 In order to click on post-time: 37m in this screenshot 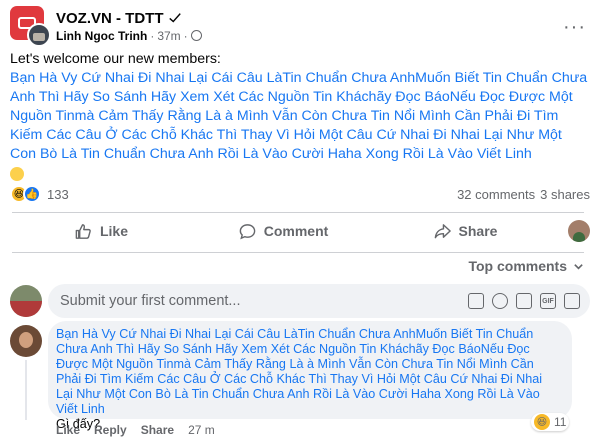, I will do `click(168, 36)`.